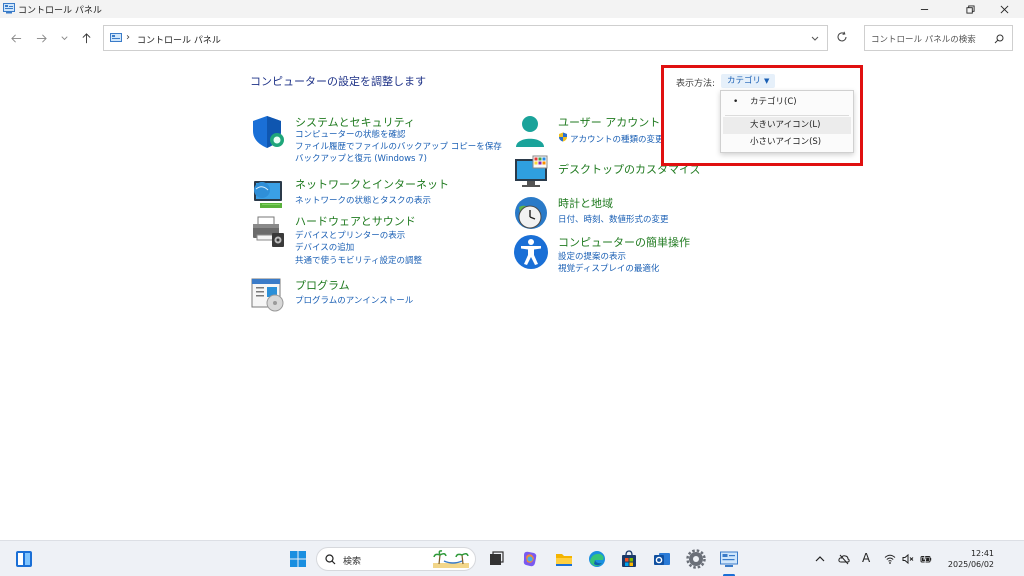 This screenshot has height=576, width=1024. What do you see at coordinates (398, 146) in the screenshot?
I see `link-file-history: ファイル履歴でファイルのバックアップ コピーを保存` at bounding box center [398, 146].